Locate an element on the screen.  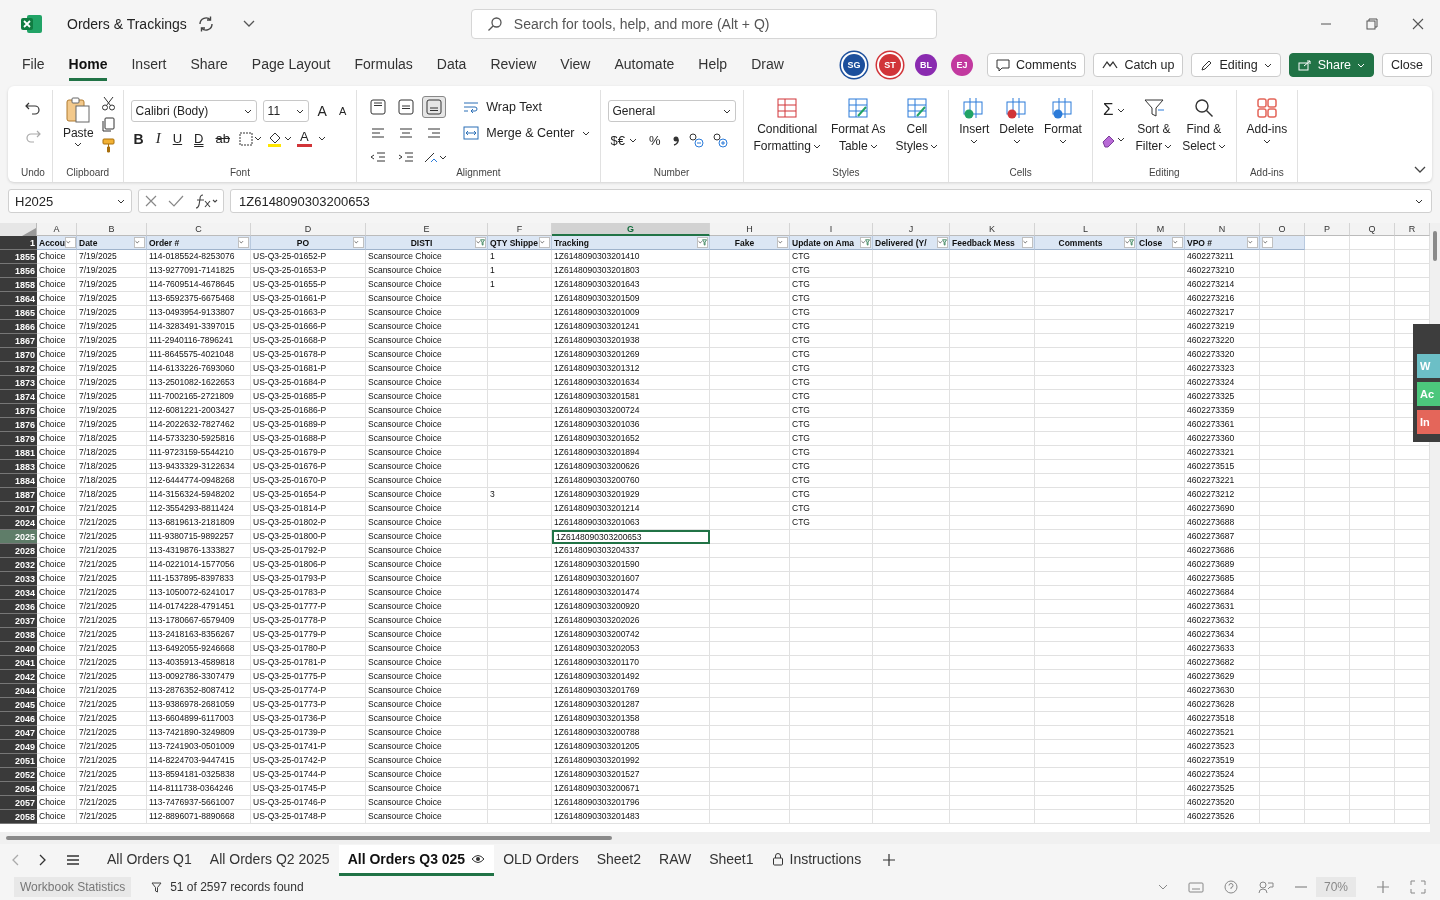
sheet-tab: Sheet2 is located at coordinates (618, 860).